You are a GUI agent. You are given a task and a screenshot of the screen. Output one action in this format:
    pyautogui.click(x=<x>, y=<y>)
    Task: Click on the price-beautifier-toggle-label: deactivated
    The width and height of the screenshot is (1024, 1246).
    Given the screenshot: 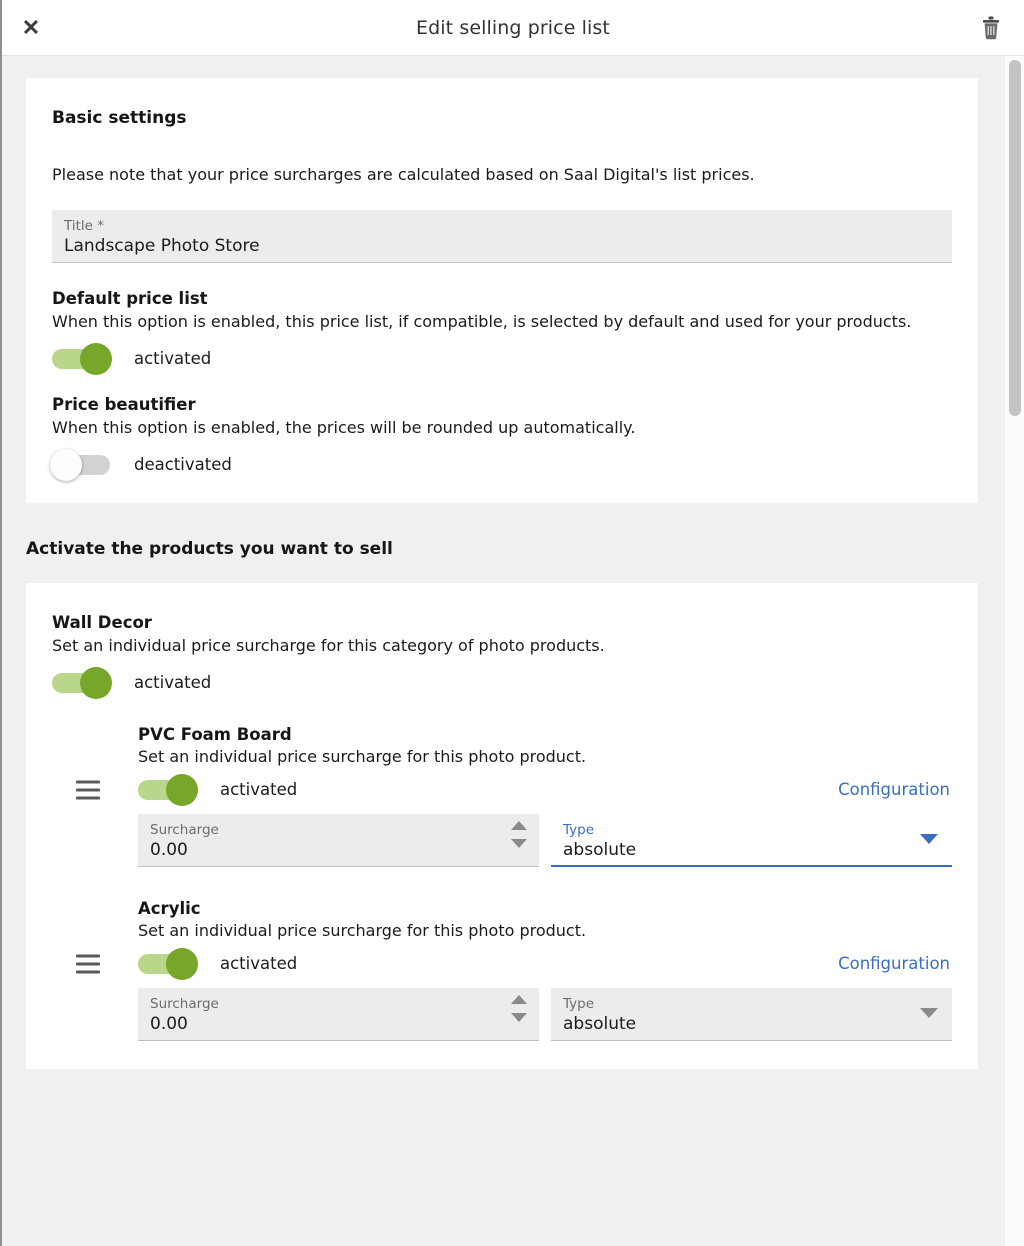 What is the action you would take?
    pyautogui.click(x=183, y=465)
    